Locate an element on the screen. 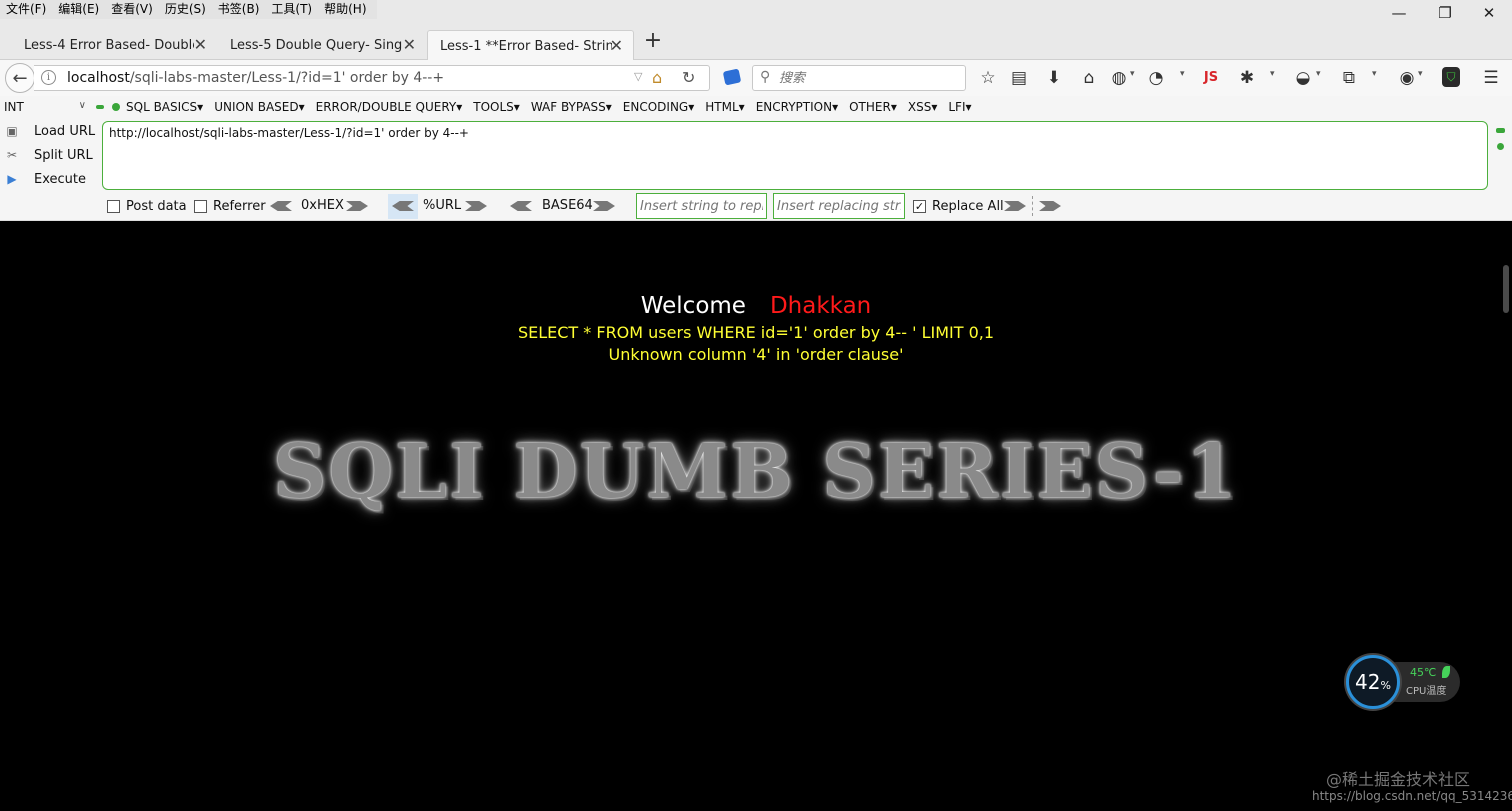 The image size is (1512, 811). referrer-checkbox: Referrer is located at coordinates (230, 206).